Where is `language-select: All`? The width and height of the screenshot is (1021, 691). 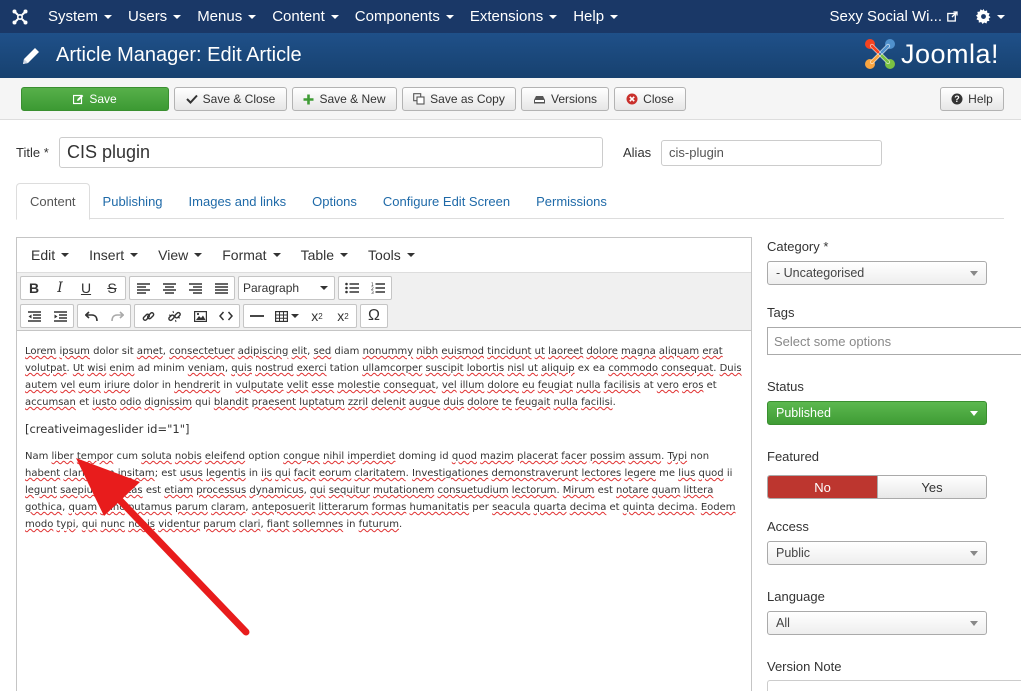
language-select: All is located at coordinates (877, 623).